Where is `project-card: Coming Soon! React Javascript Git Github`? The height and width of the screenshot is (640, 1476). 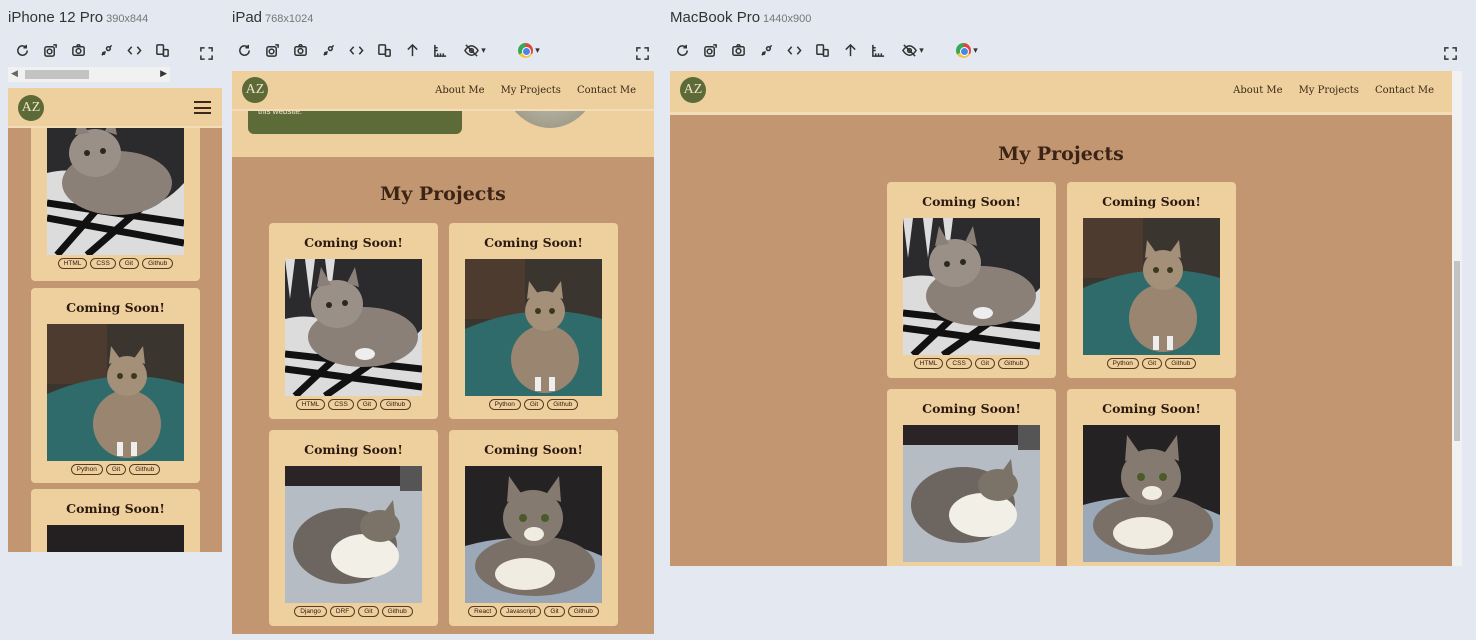 project-card: Coming Soon! React Javascript Git Github is located at coordinates (533, 528).